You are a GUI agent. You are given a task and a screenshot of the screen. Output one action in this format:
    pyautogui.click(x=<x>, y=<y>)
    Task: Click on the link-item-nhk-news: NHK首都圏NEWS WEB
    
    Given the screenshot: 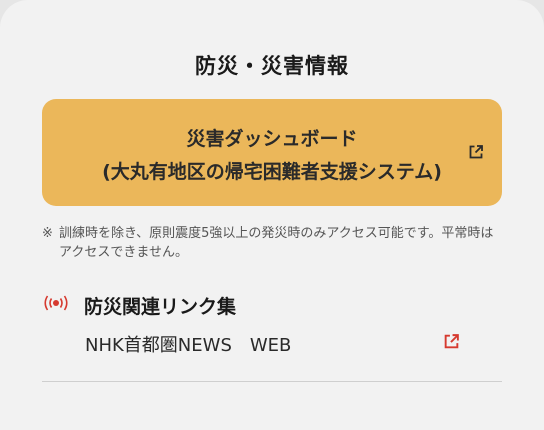 What is the action you would take?
    pyautogui.click(x=272, y=343)
    